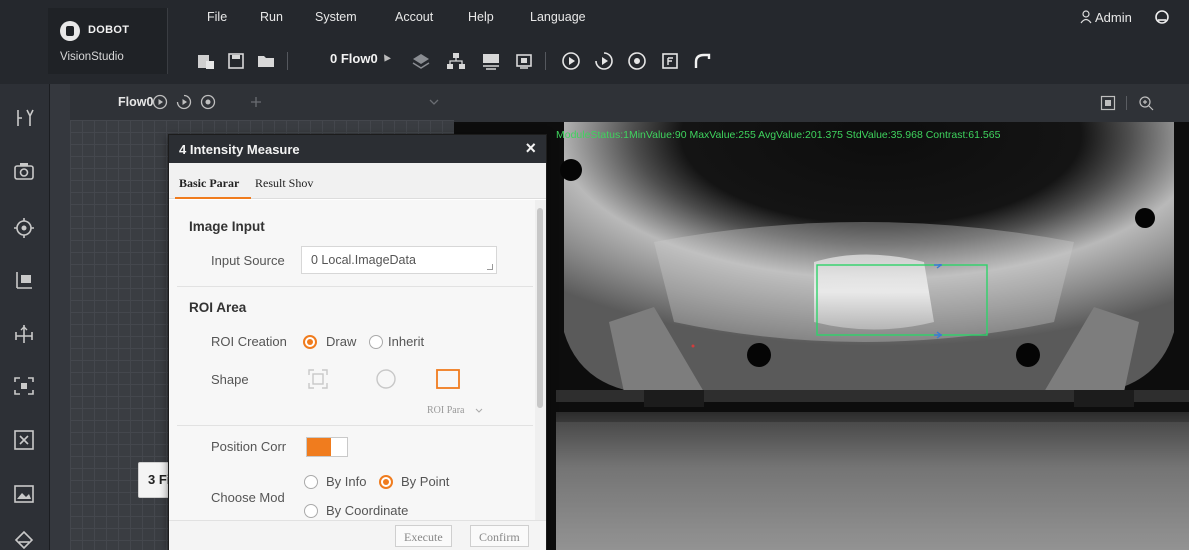 The width and height of the screenshot is (1189, 550). Describe the element at coordinates (310, 342) in the screenshot. I see `radio-draw` at that location.